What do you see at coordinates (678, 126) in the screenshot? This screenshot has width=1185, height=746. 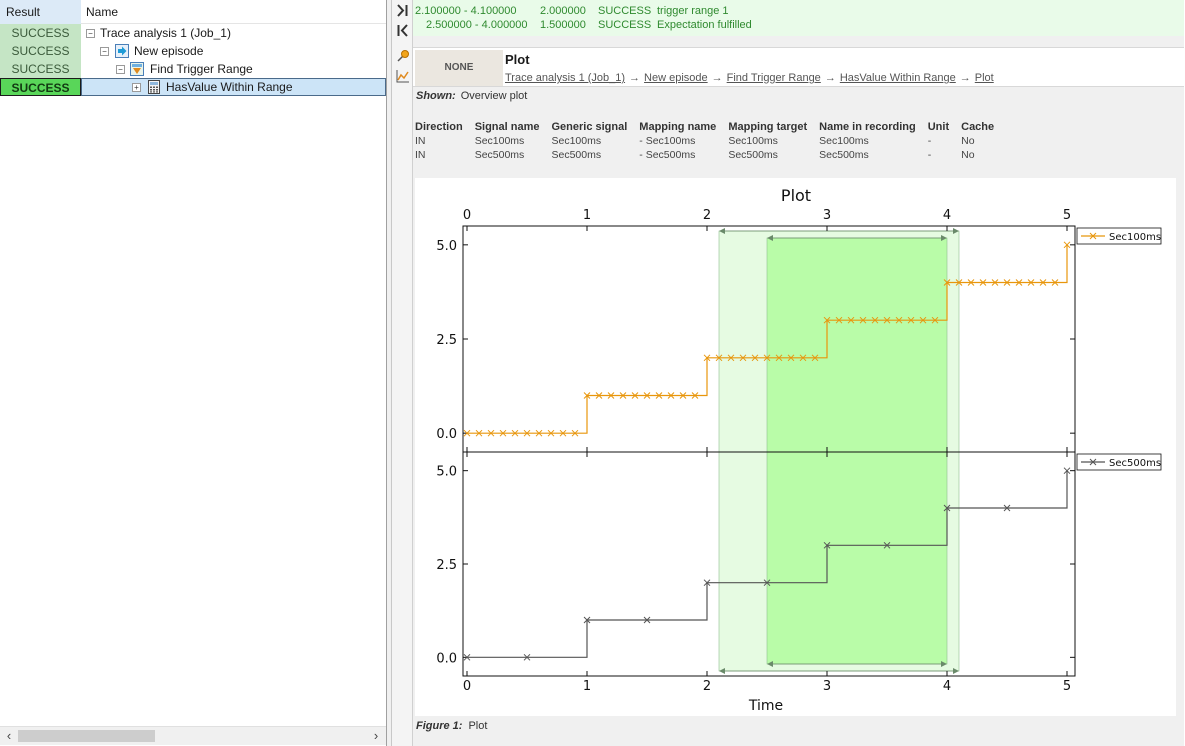 I see `column-header: Mapping name` at bounding box center [678, 126].